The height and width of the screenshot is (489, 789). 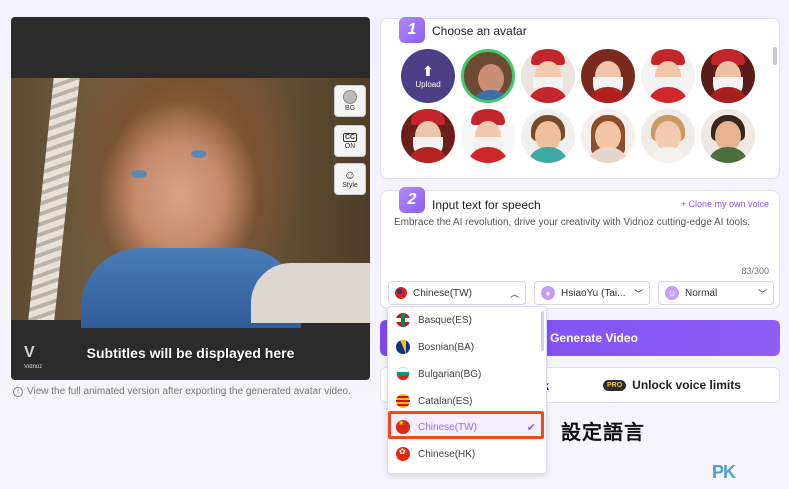 I want to click on upload-avatar-button: ⬆ Upload, so click(x=428, y=76).